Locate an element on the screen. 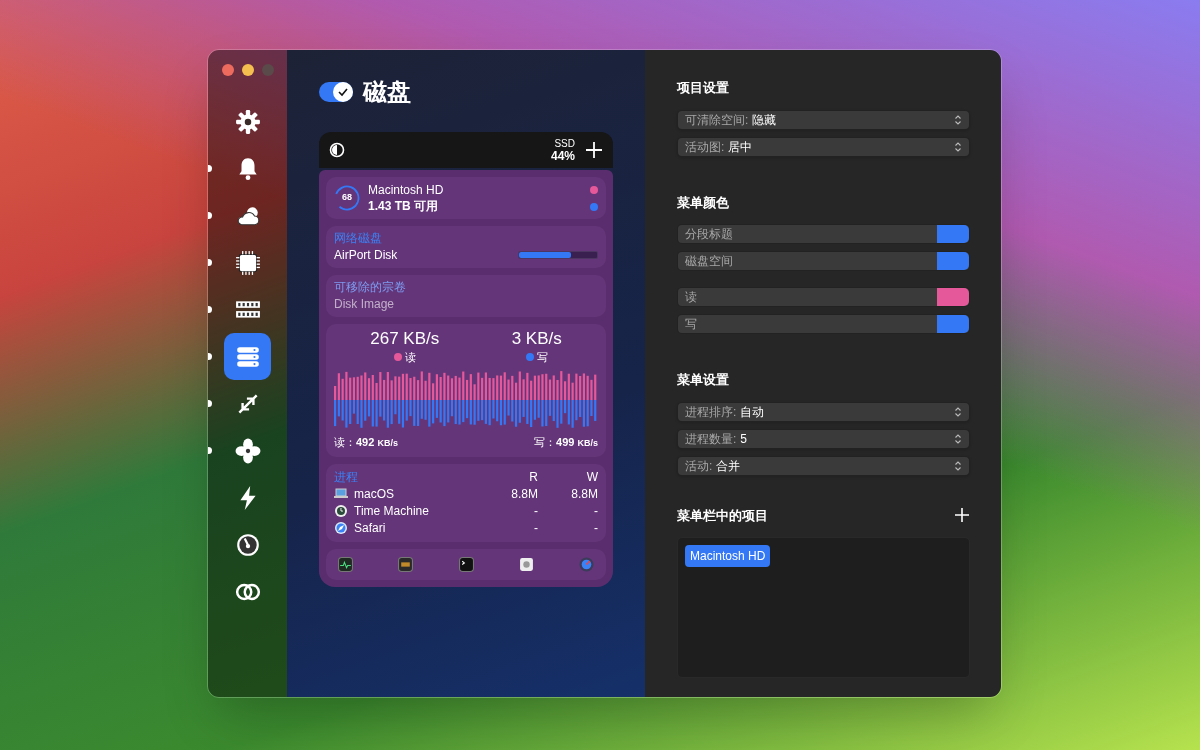  legend-label: 写 is located at coordinates (542, 357).